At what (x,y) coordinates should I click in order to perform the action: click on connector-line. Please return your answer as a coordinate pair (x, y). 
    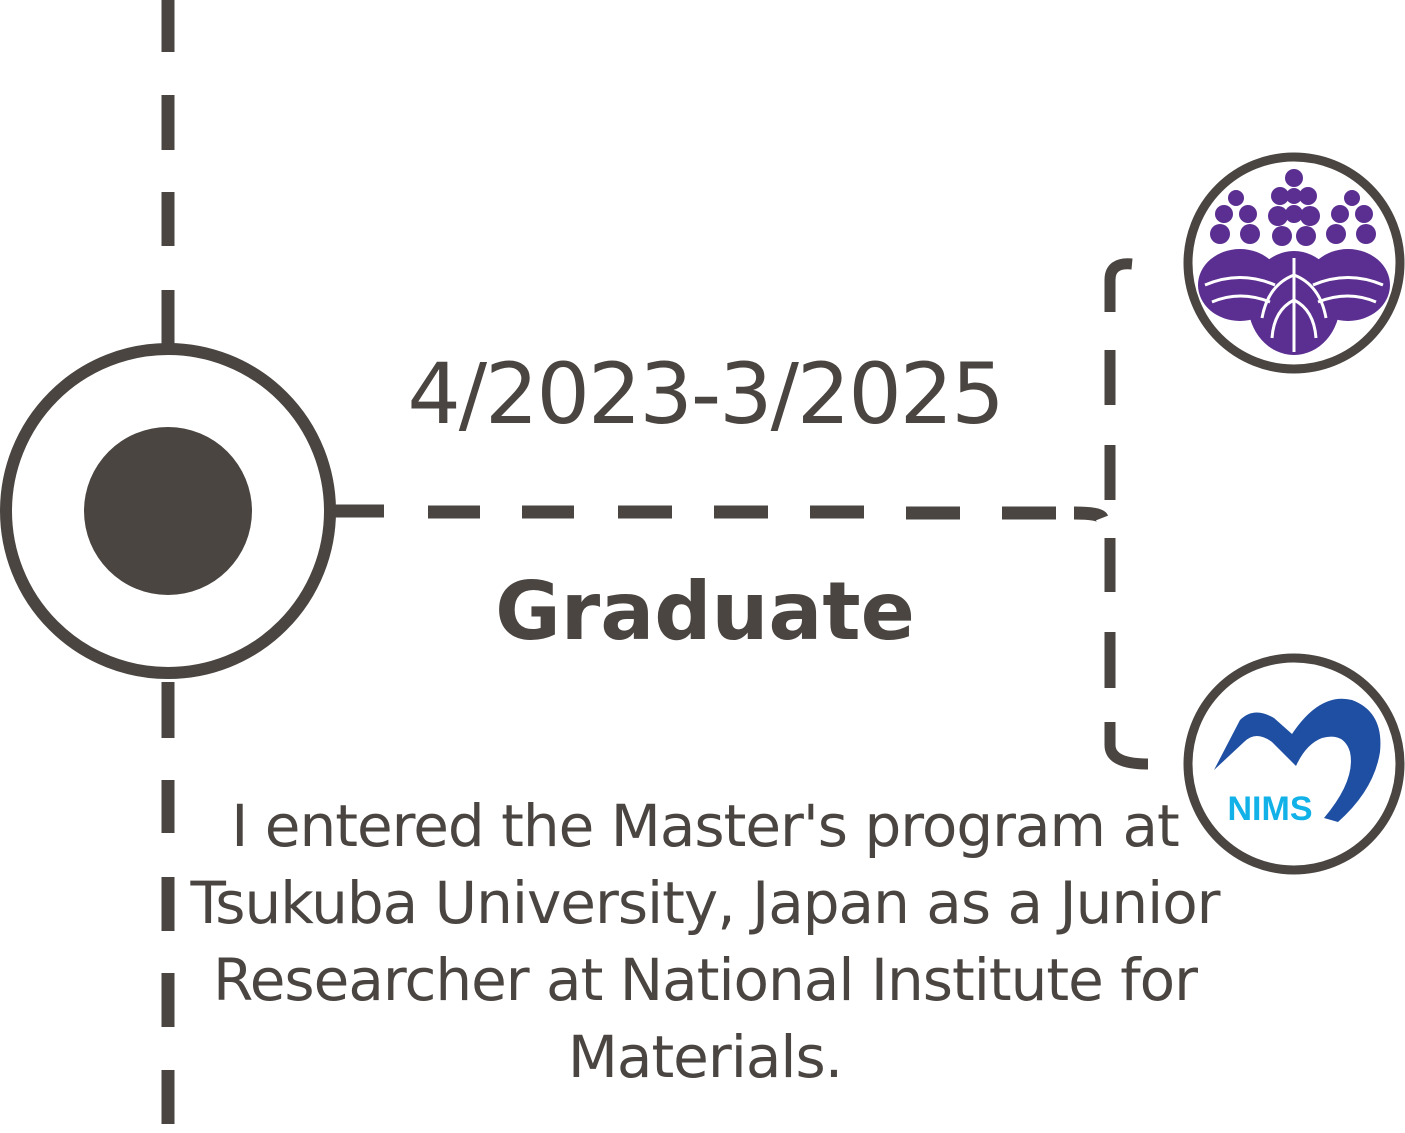
    Looking at the image, I should click on (721, 513).